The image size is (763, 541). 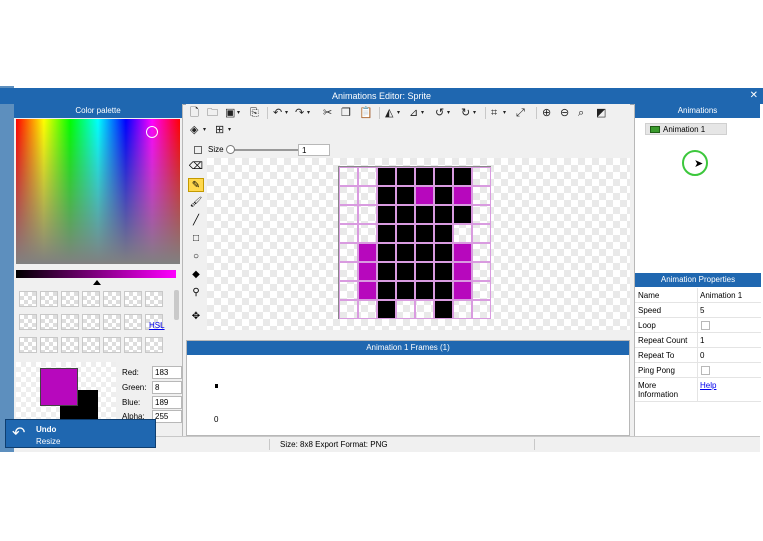 I want to click on rotate-ccw-icon: ↺, so click(x=439, y=113).